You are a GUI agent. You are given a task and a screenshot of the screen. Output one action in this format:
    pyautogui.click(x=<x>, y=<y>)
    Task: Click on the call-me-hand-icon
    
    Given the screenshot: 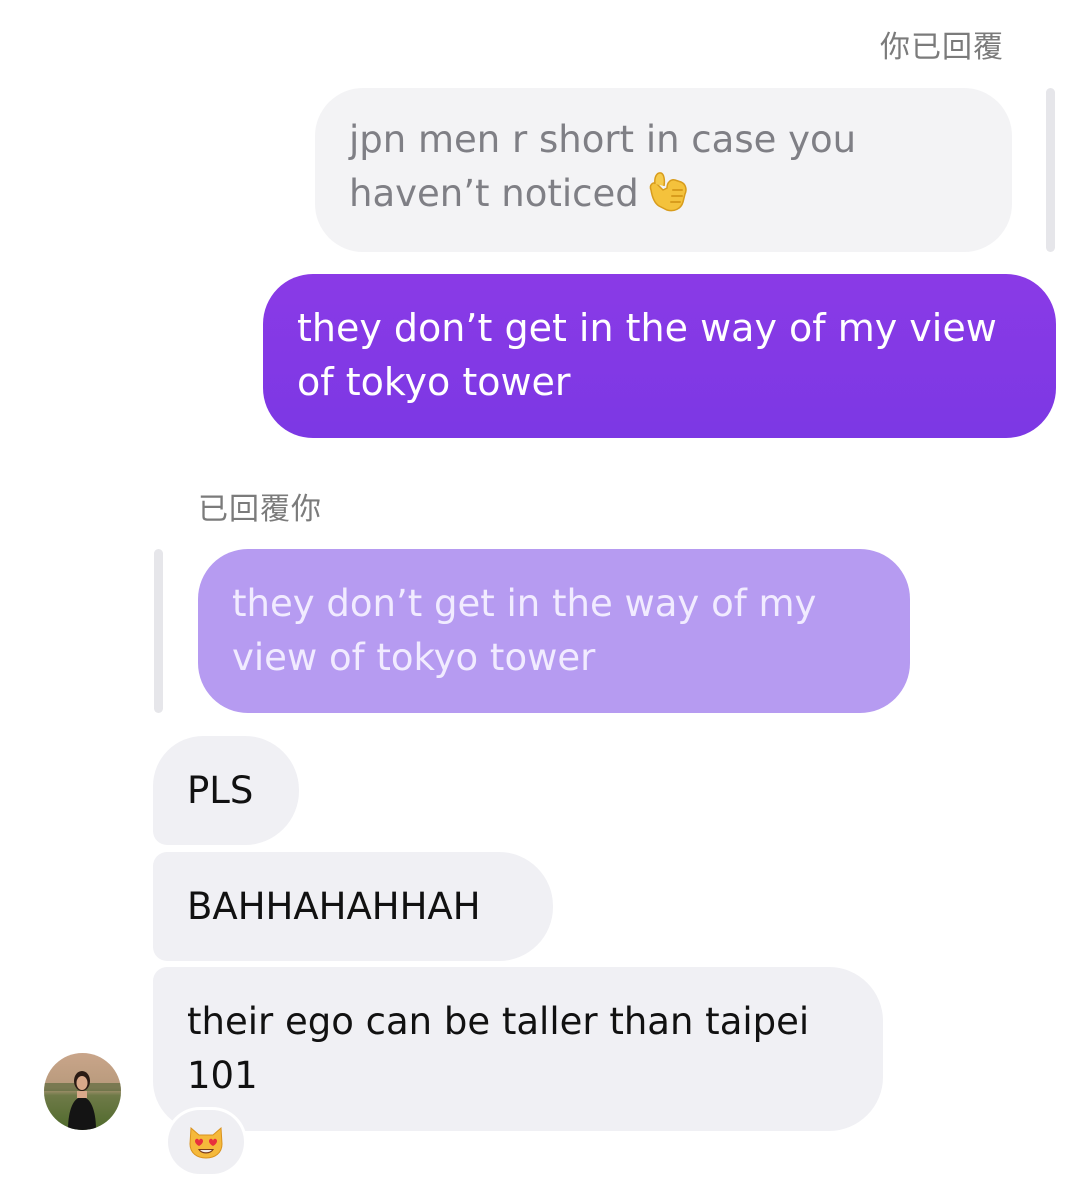 What is the action you would take?
    pyautogui.click(x=668, y=192)
    